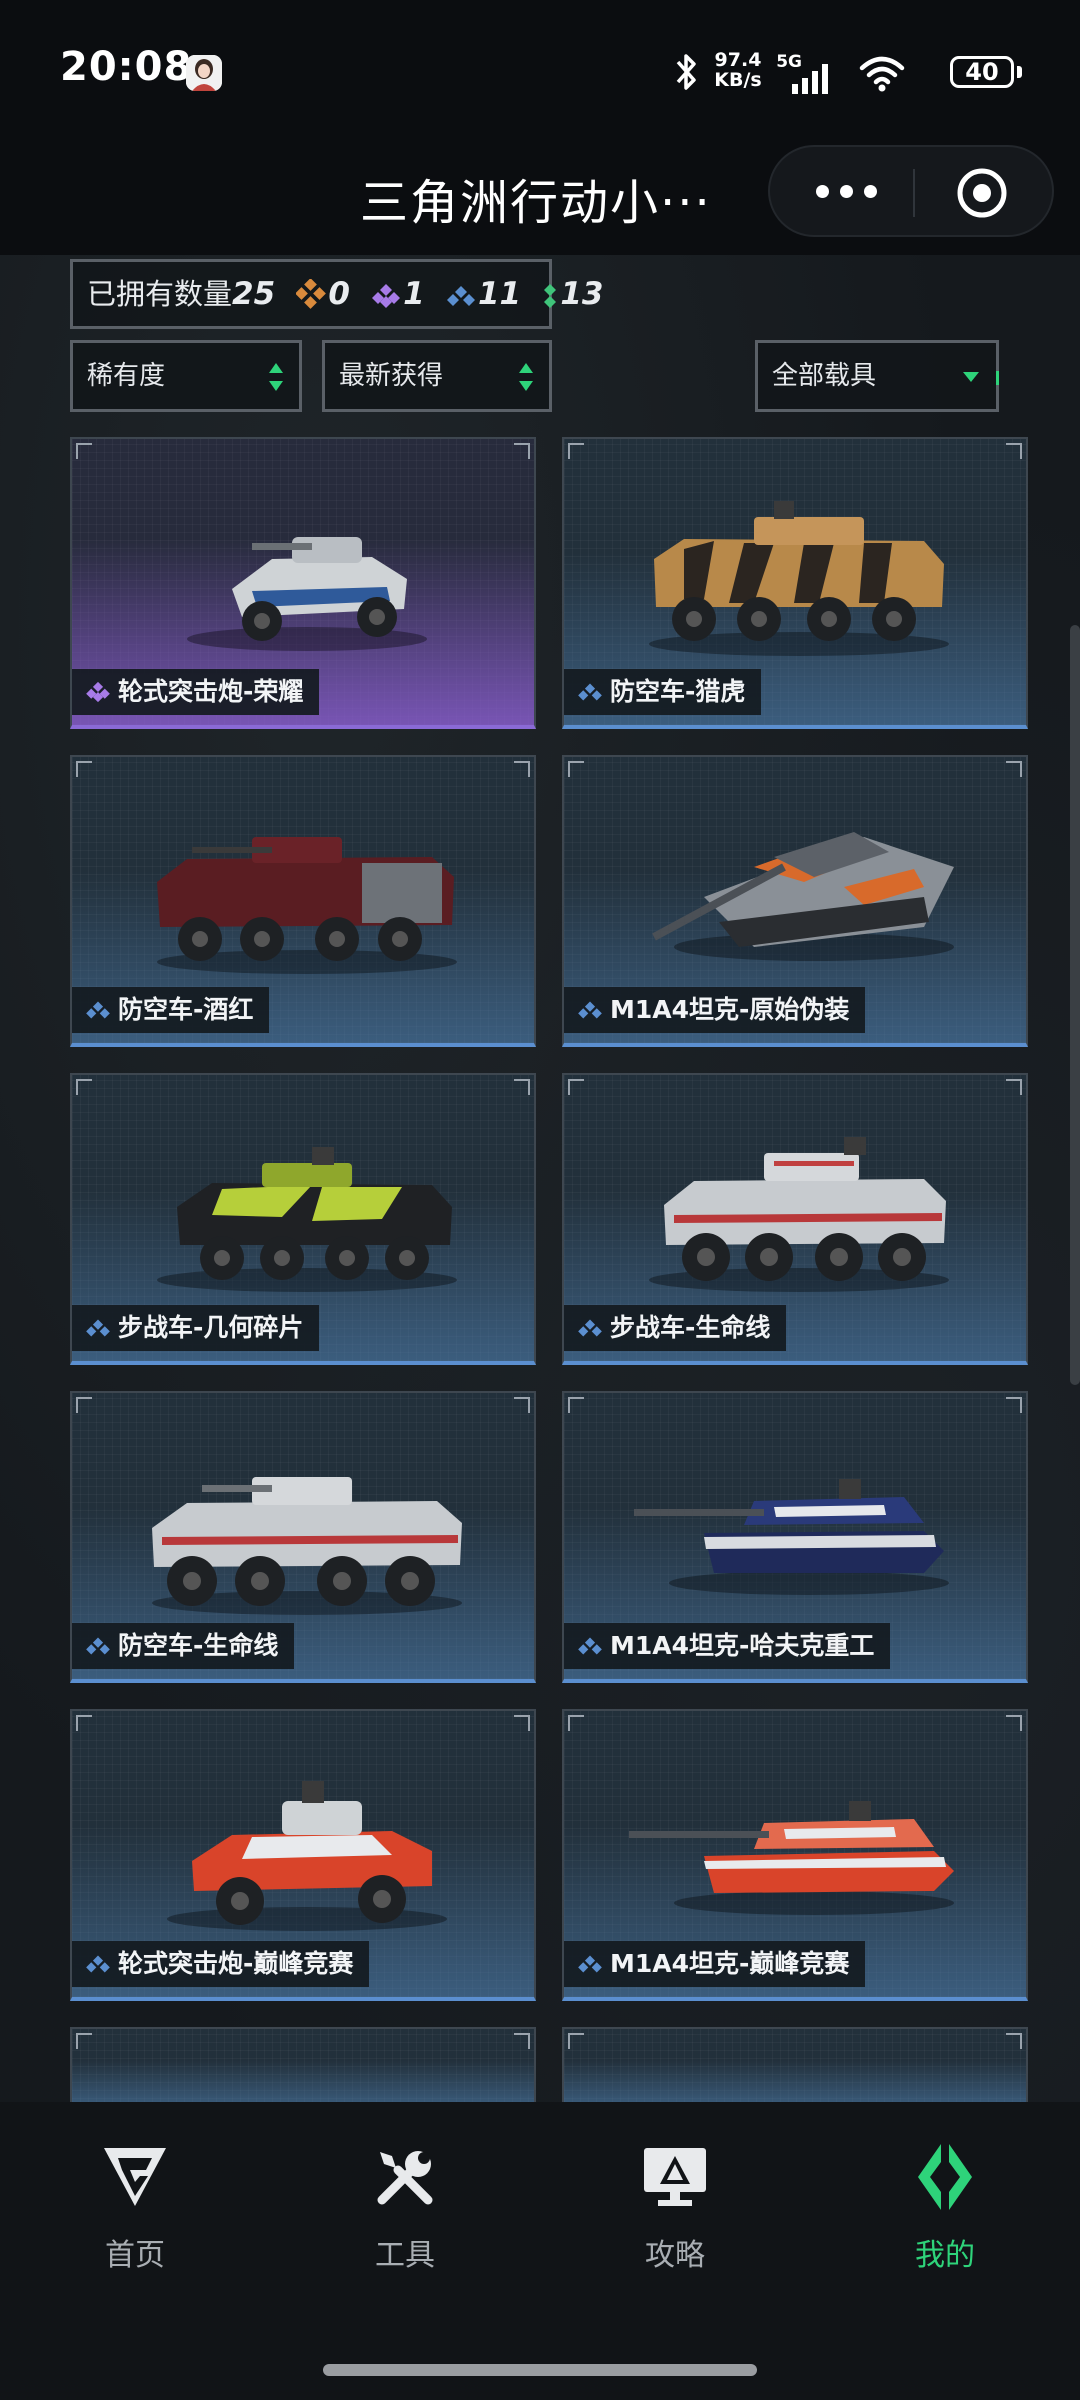  What do you see at coordinates (1075, 1005) in the screenshot?
I see `scrollbar` at bounding box center [1075, 1005].